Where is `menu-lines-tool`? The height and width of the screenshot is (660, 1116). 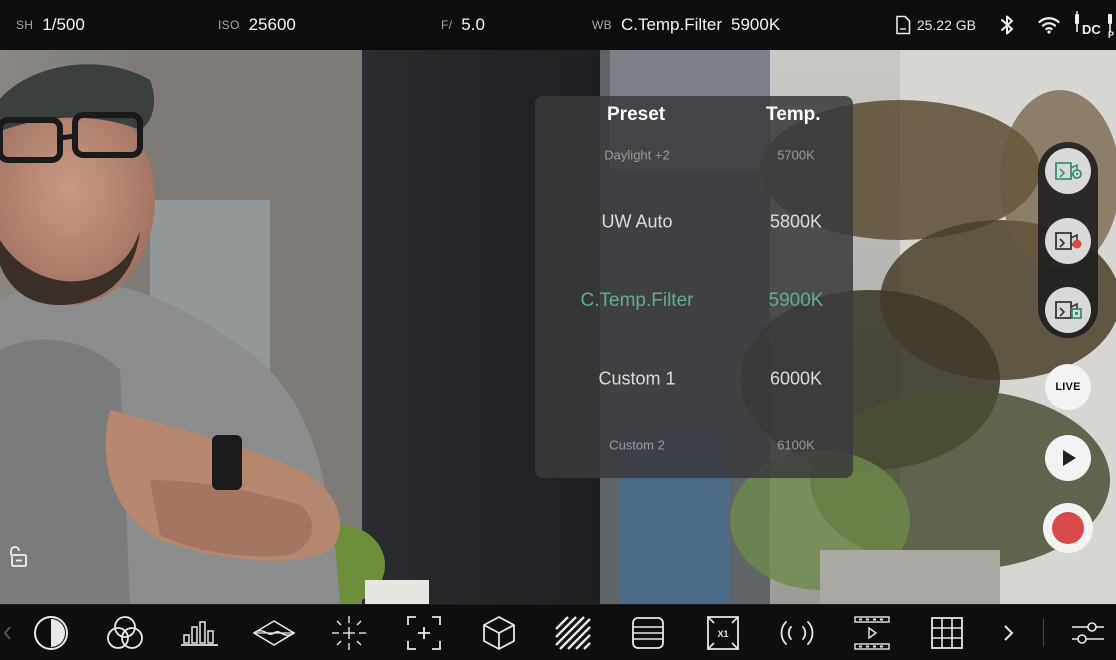 menu-lines-tool is located at coordinates (648, 633).